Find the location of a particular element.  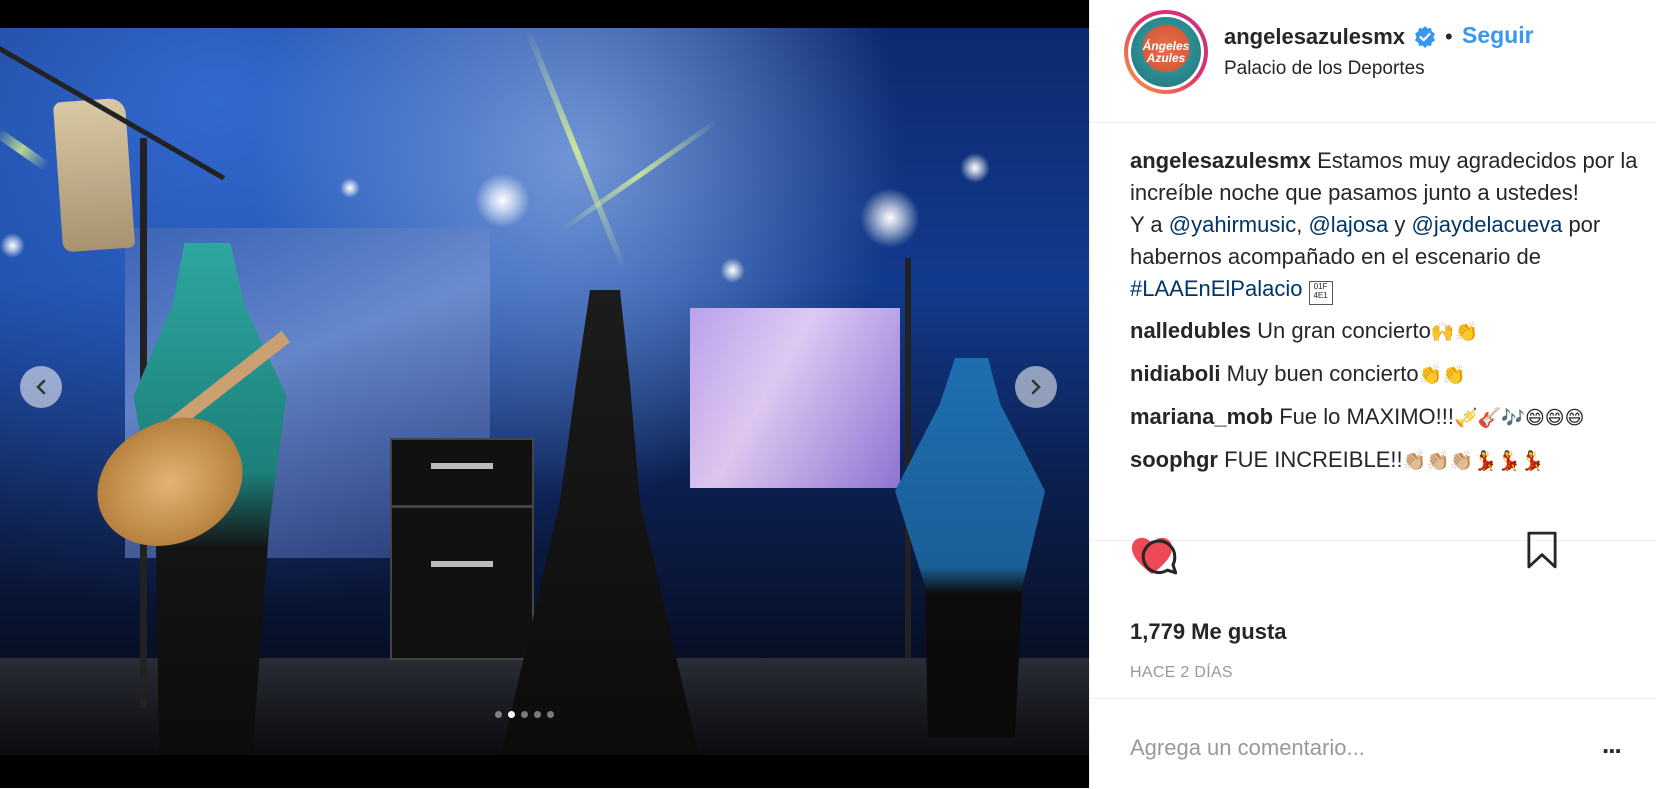

comment-text: FUE INCREIBLE!! is located at coordinates (1313, 459).